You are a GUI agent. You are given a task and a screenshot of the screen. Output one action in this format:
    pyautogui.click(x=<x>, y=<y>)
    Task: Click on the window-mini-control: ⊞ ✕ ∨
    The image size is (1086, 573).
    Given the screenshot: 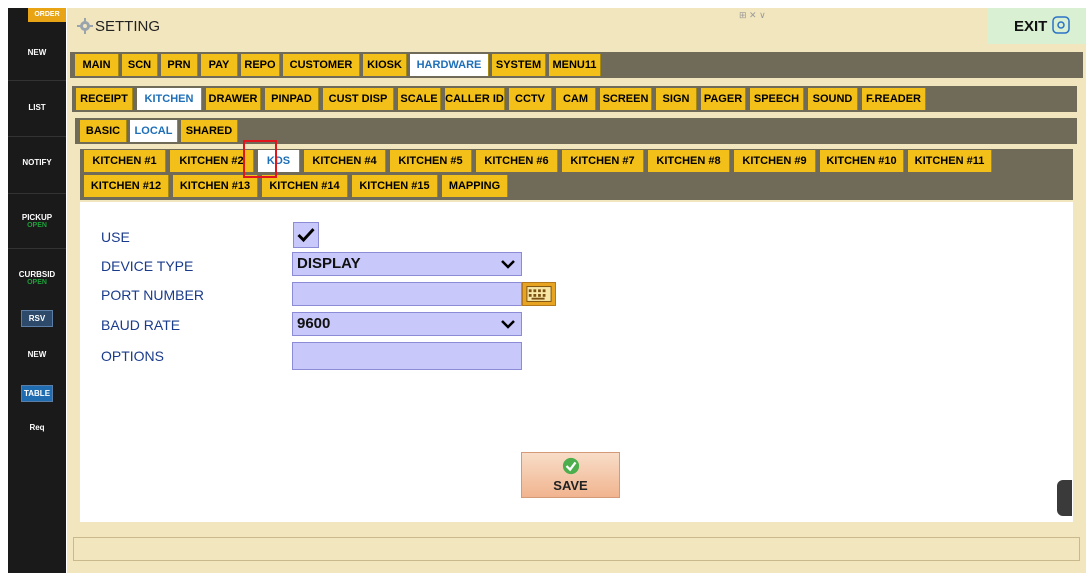 What is the action you would take?
    pyautogui.click(x=765, y=17)
    